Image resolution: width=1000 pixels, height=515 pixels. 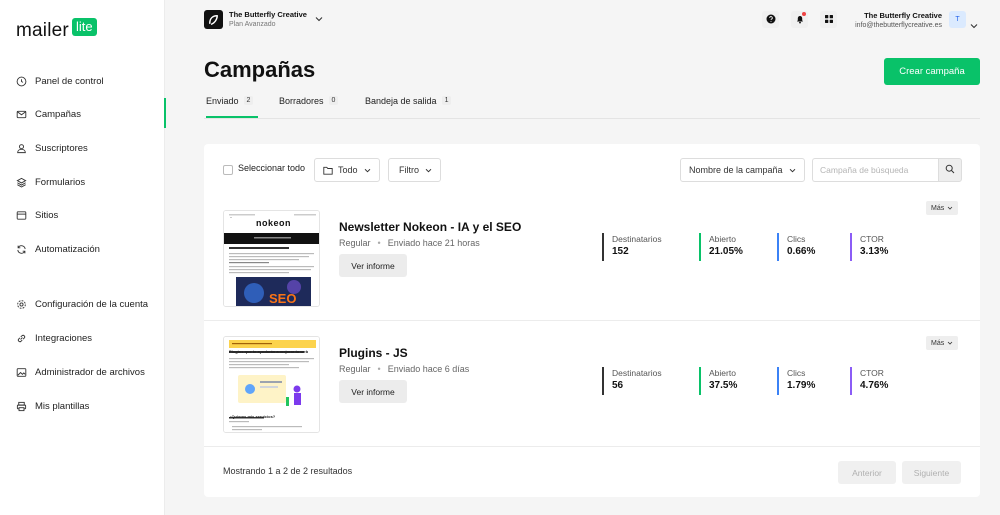 What do you see at coordinates (404, 369) in the screenshot?
I see `campaign-meta: Regular • Enviado hace 6 días` at bounding box center [404, 369].